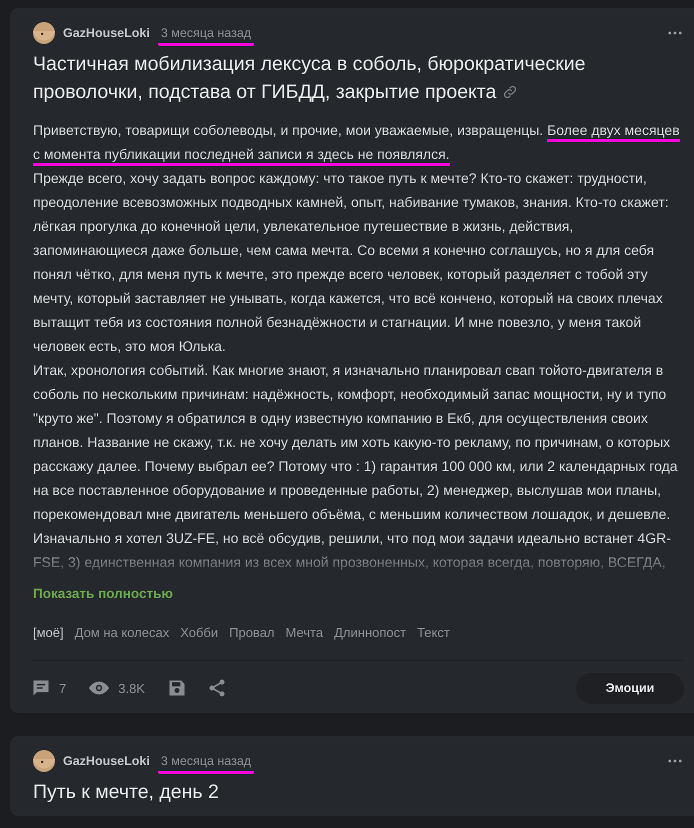 This screenshot has width=694, height=828. Describe the element at coordinates (358, 78) in the screenshot. I see `post-title: Частичная мобилизация лексуса в соболь, бюрократические проволочки, подстава от ГИБДД, закрытие проекта` at that location.